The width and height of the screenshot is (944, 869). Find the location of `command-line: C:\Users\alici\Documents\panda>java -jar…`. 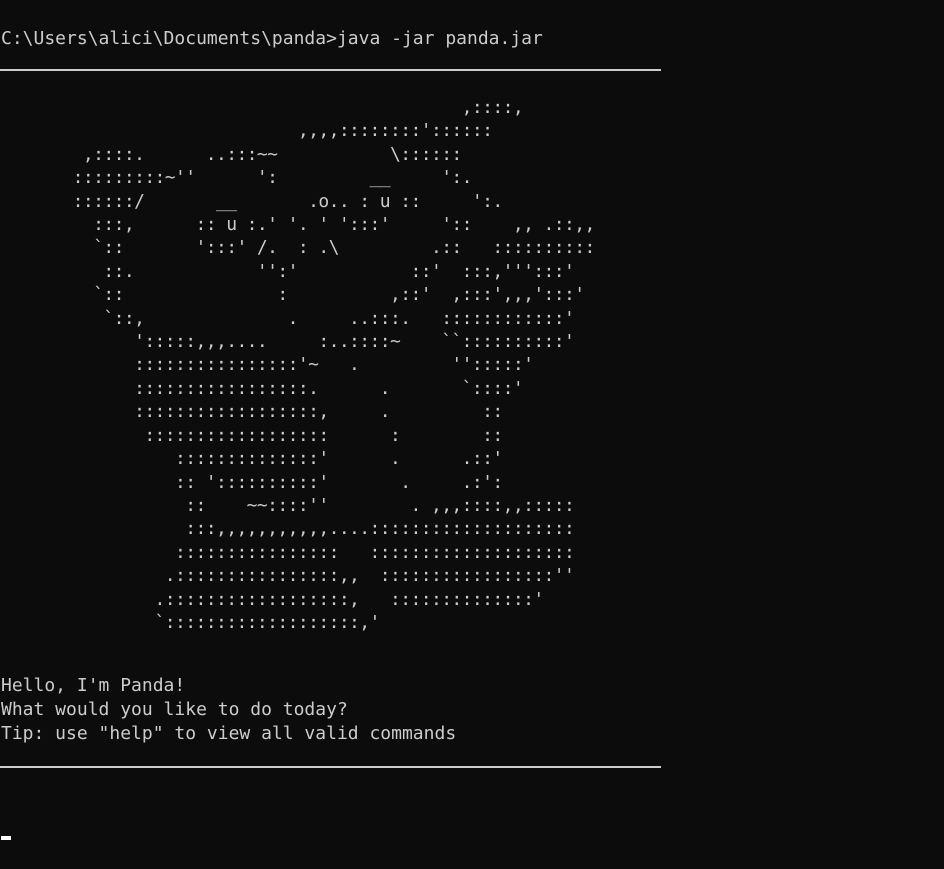

command-line: C:\Users\alici\Documents\panda>java -jar… is located at coordinates (272, 39).